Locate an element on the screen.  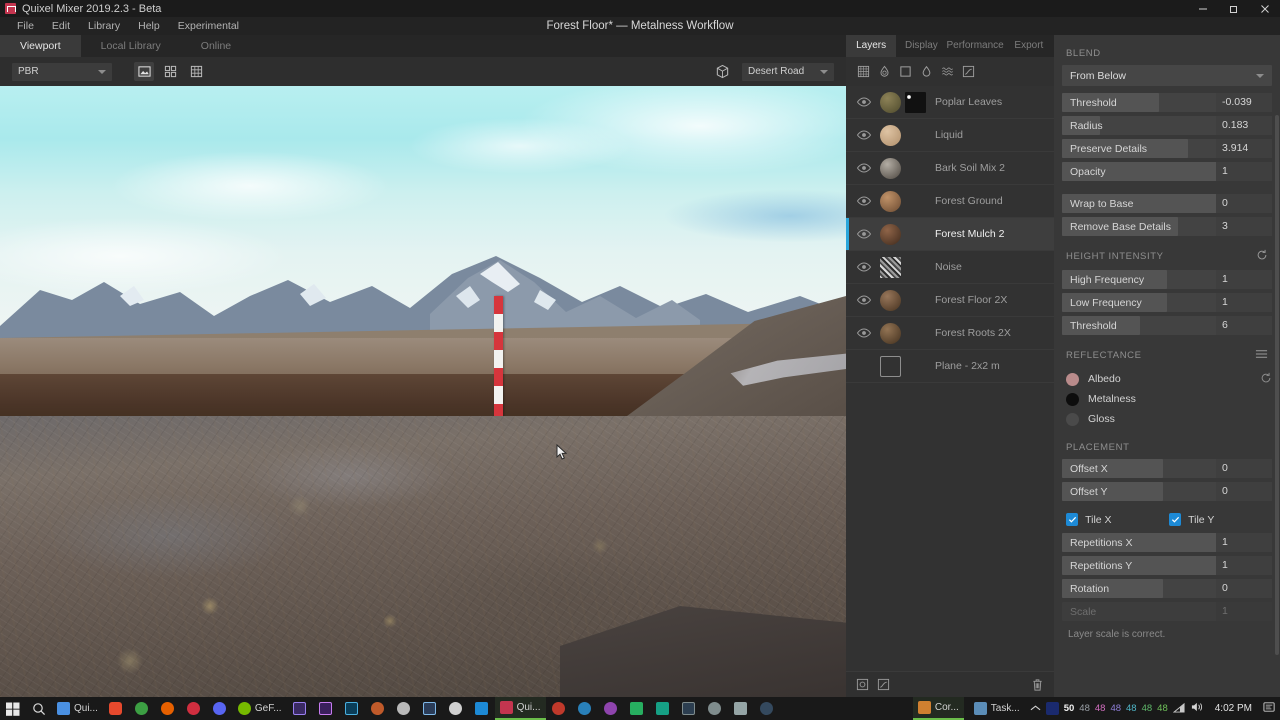
slider-value: 3.914 is located at coordinates (1244, 148).